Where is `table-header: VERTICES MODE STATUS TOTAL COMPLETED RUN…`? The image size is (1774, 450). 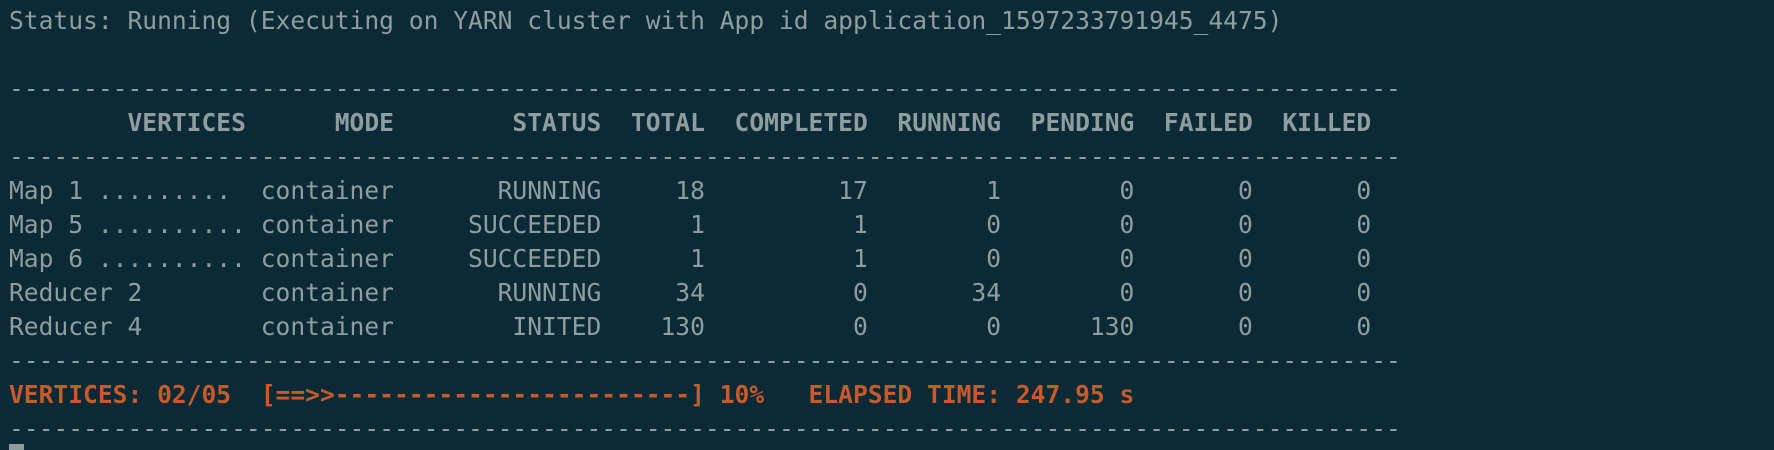
table-header: VERTICES MODE STATUS TOTAL COMPLETED RUN… is located at coordinates (690, 122).